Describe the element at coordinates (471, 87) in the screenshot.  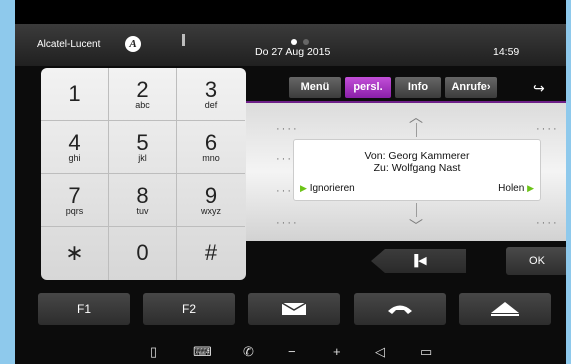
I see `tab-calls: Anrufe›` at that location.